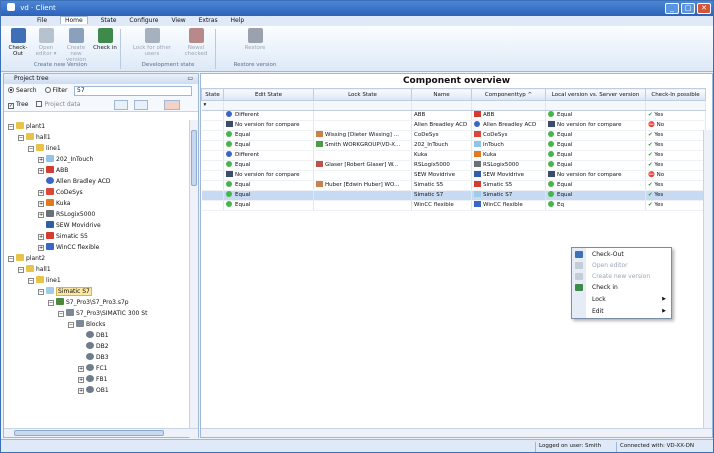 The width and height of the screenshot is (714, 453). What do you see at coordinates (688, 8) in the screenshot?
I see `maximize-button: □` at bounding box center [688, 8].